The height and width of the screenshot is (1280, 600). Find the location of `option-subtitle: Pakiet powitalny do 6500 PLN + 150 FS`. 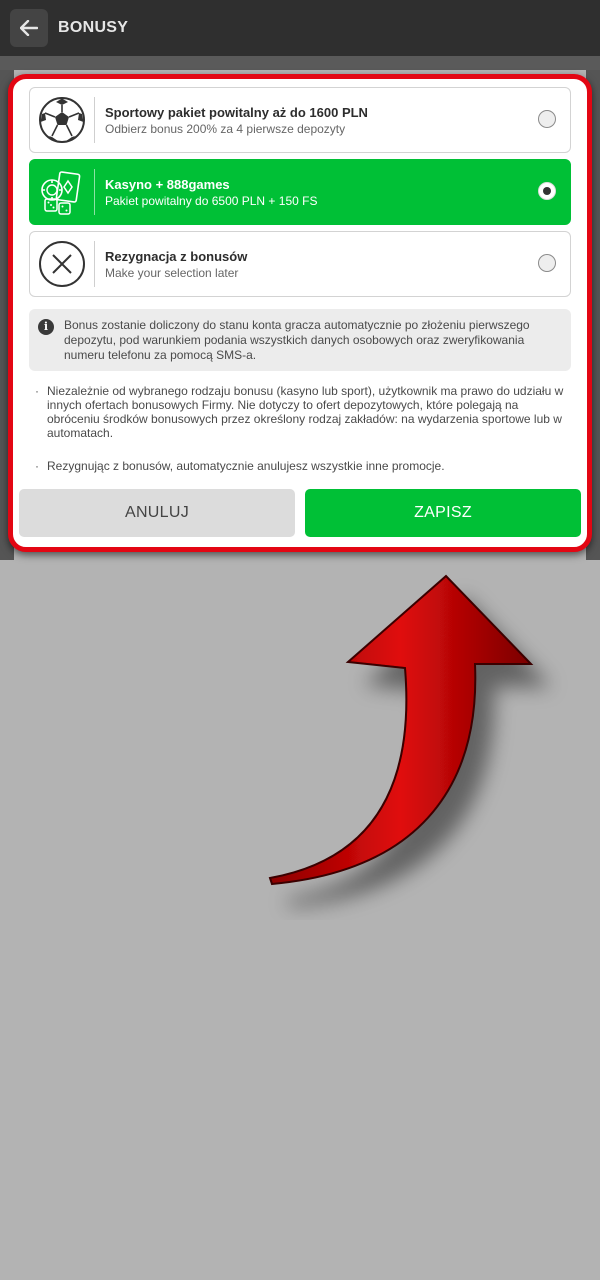

option-subtitle: Pakiet powitalny do 6500 PLN + 150 FS is located at coordinates (211, 200).